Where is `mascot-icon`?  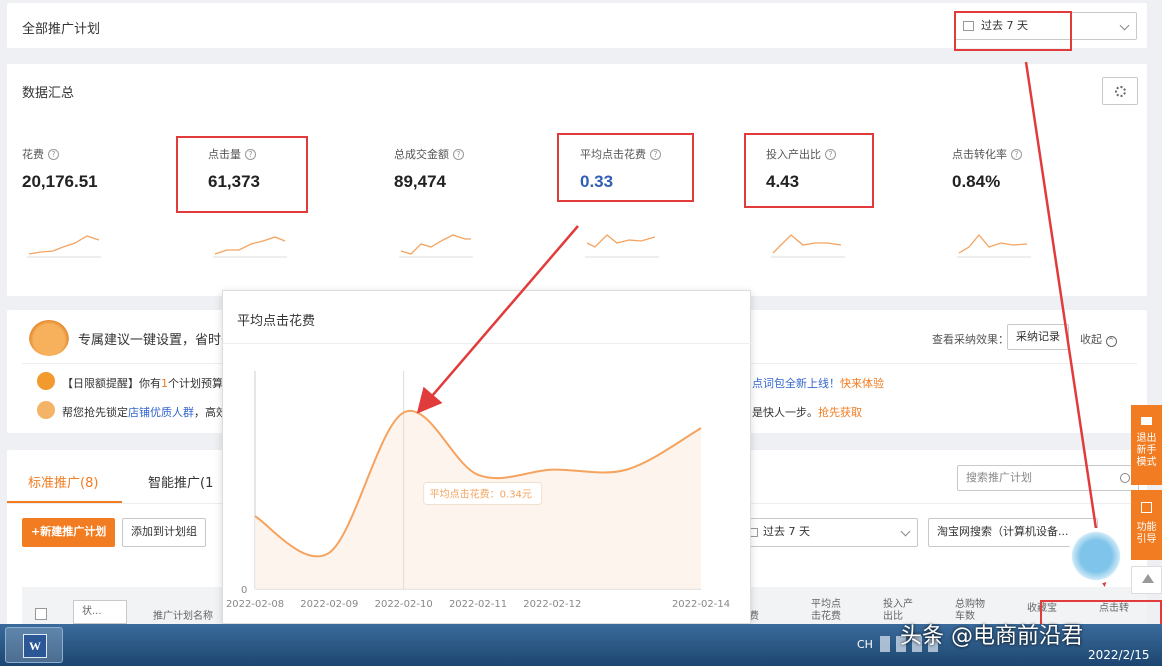 mascot-icon is located at coordinates (1096, 556).